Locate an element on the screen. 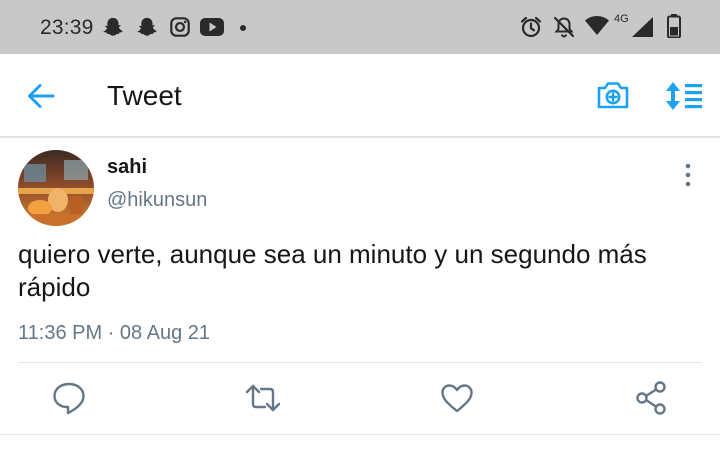 Image resolution: width=720 pixels, height=475 pixels. camera-icon is located at coordinates (613, 95).